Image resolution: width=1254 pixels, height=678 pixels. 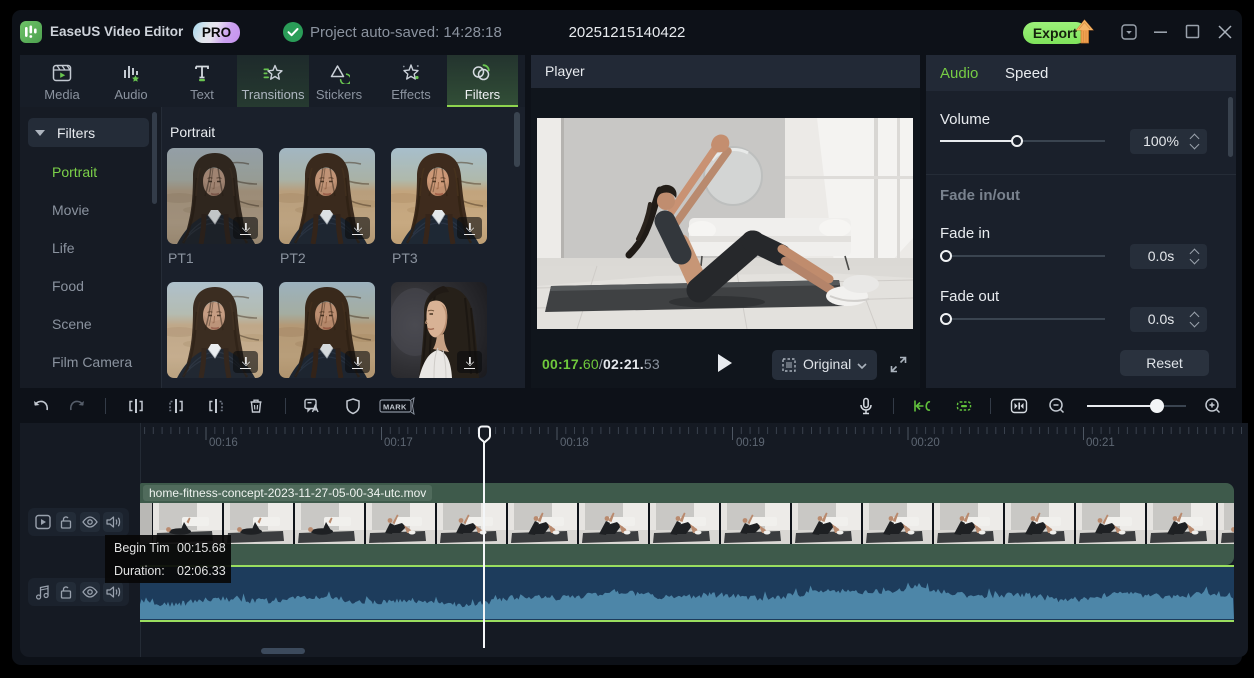 I want to click on svg-text: 00:20, so click(x=925, y=443).